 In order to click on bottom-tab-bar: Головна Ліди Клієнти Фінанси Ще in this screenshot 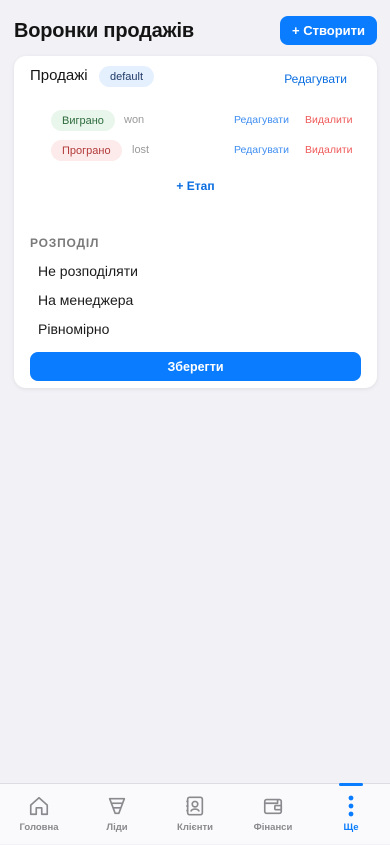, I will do `click(195, 813)`.